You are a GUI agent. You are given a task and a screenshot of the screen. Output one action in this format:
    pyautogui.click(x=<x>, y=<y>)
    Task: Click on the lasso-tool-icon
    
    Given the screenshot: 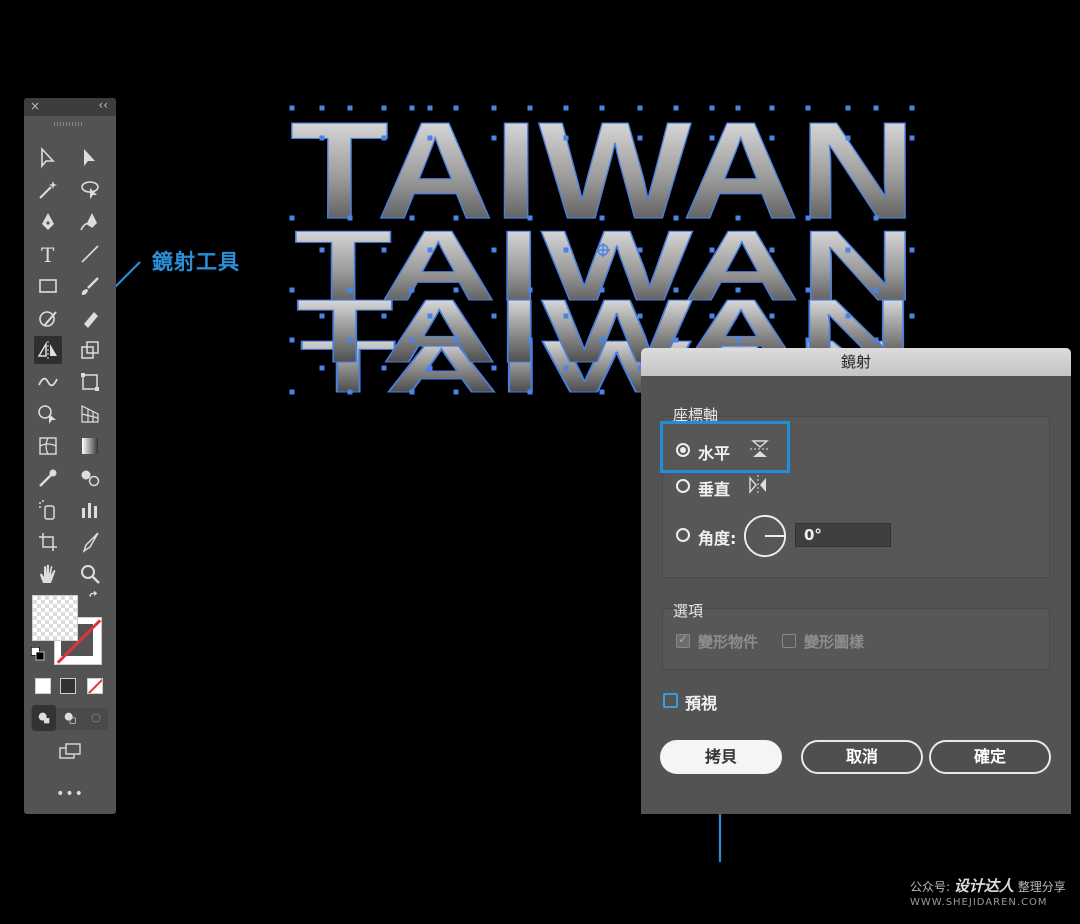 What is the action you would take?
    pyautogui.click(x=90, y=190)
    